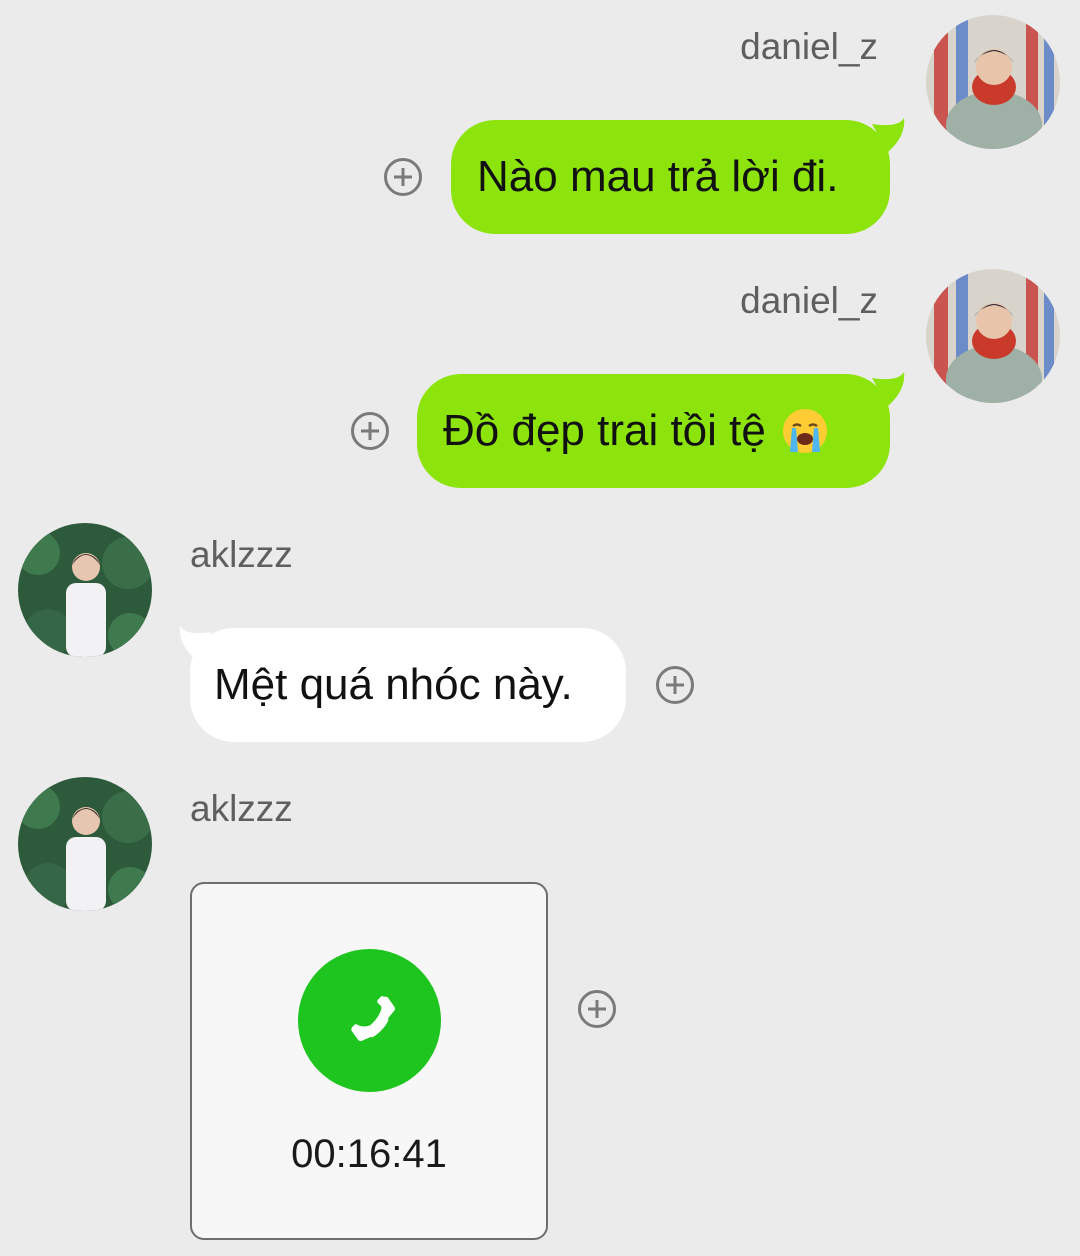  I want to click on message-text: Mệt quá nhóc này., so click(393, 684).